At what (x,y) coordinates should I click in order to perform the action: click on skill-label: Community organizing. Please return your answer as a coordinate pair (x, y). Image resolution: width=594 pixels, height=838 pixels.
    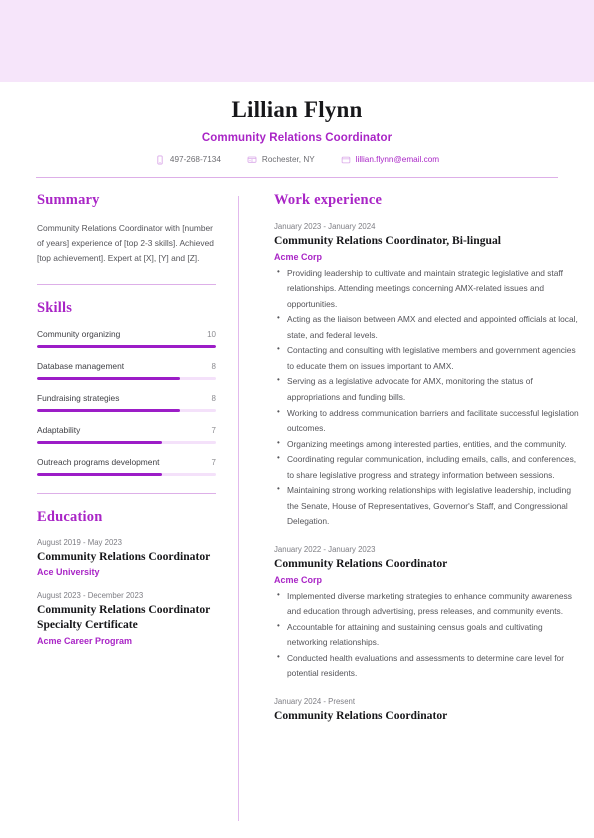
    Looking at the image, I should click on (79, 333).